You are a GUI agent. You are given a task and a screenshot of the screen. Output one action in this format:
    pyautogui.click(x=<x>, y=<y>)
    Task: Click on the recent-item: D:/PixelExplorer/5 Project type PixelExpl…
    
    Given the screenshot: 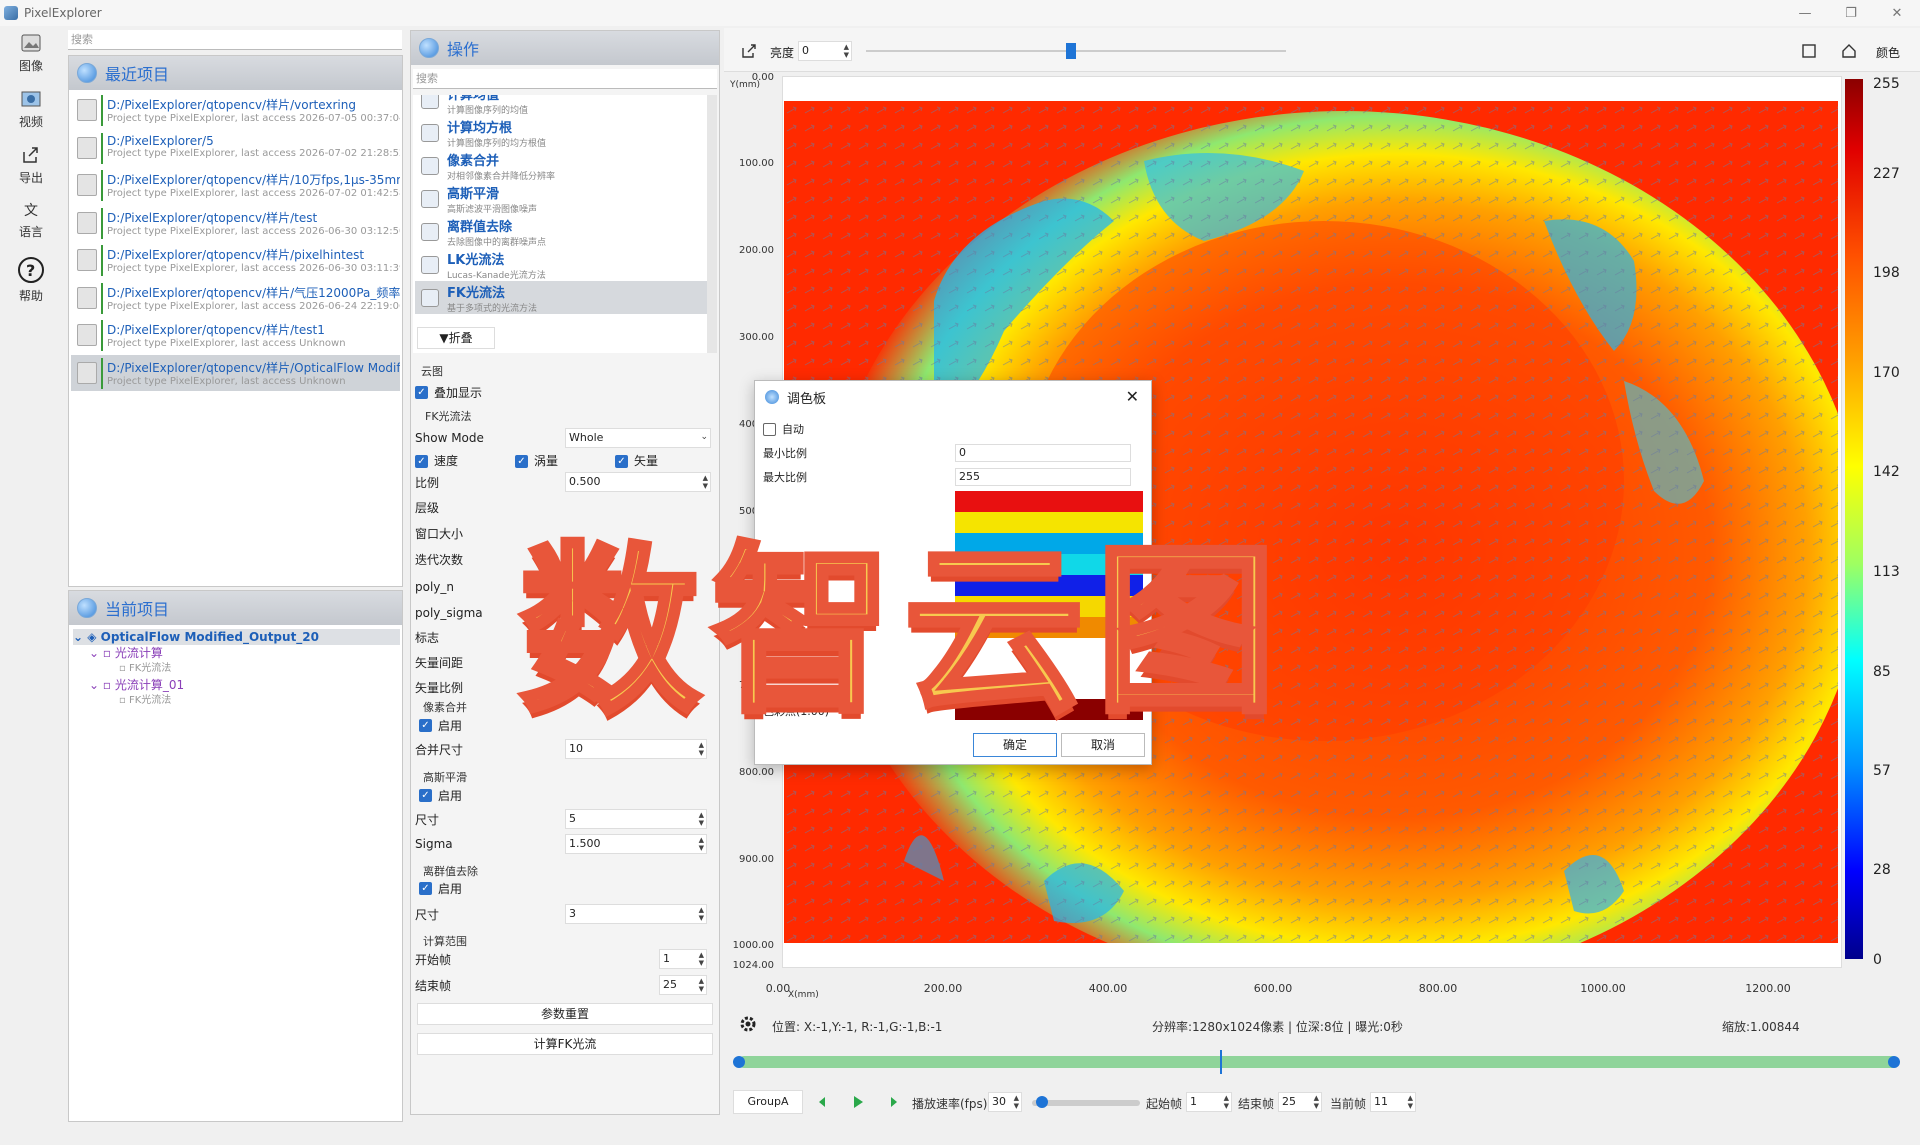 What is the action you would take?
    pyautogui.click(x=235, y=148)
    